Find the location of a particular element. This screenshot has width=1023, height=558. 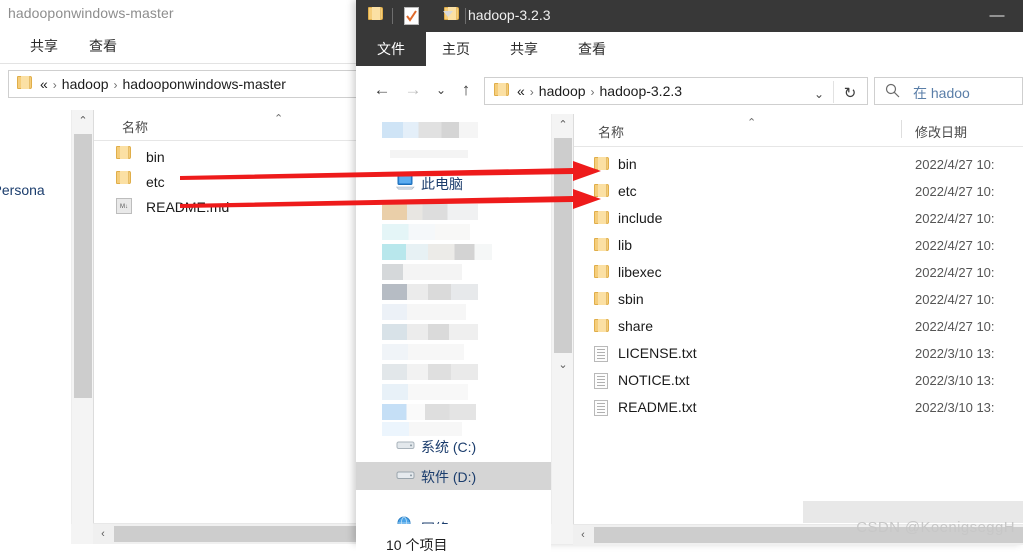

minimize-button: — is located at coordinates (997, 16).